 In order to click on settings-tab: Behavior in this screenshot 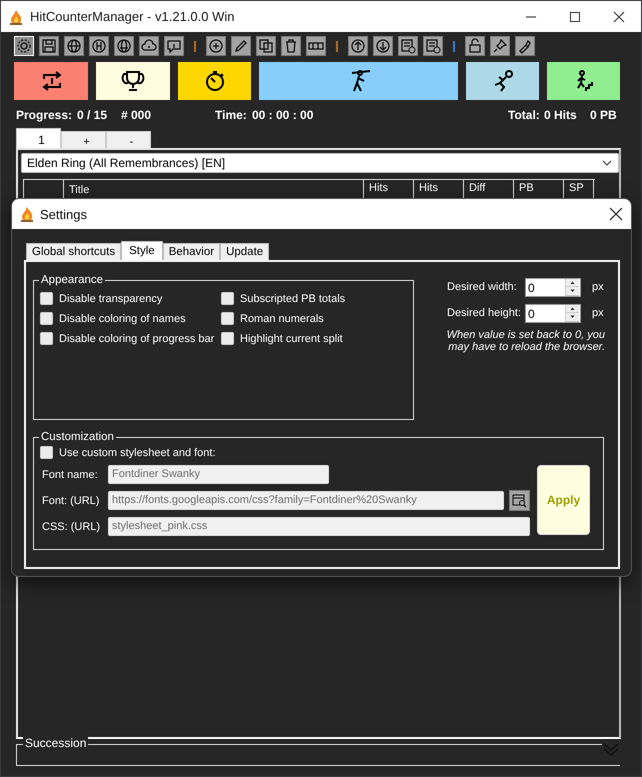, I will do `click(191, 251)`.